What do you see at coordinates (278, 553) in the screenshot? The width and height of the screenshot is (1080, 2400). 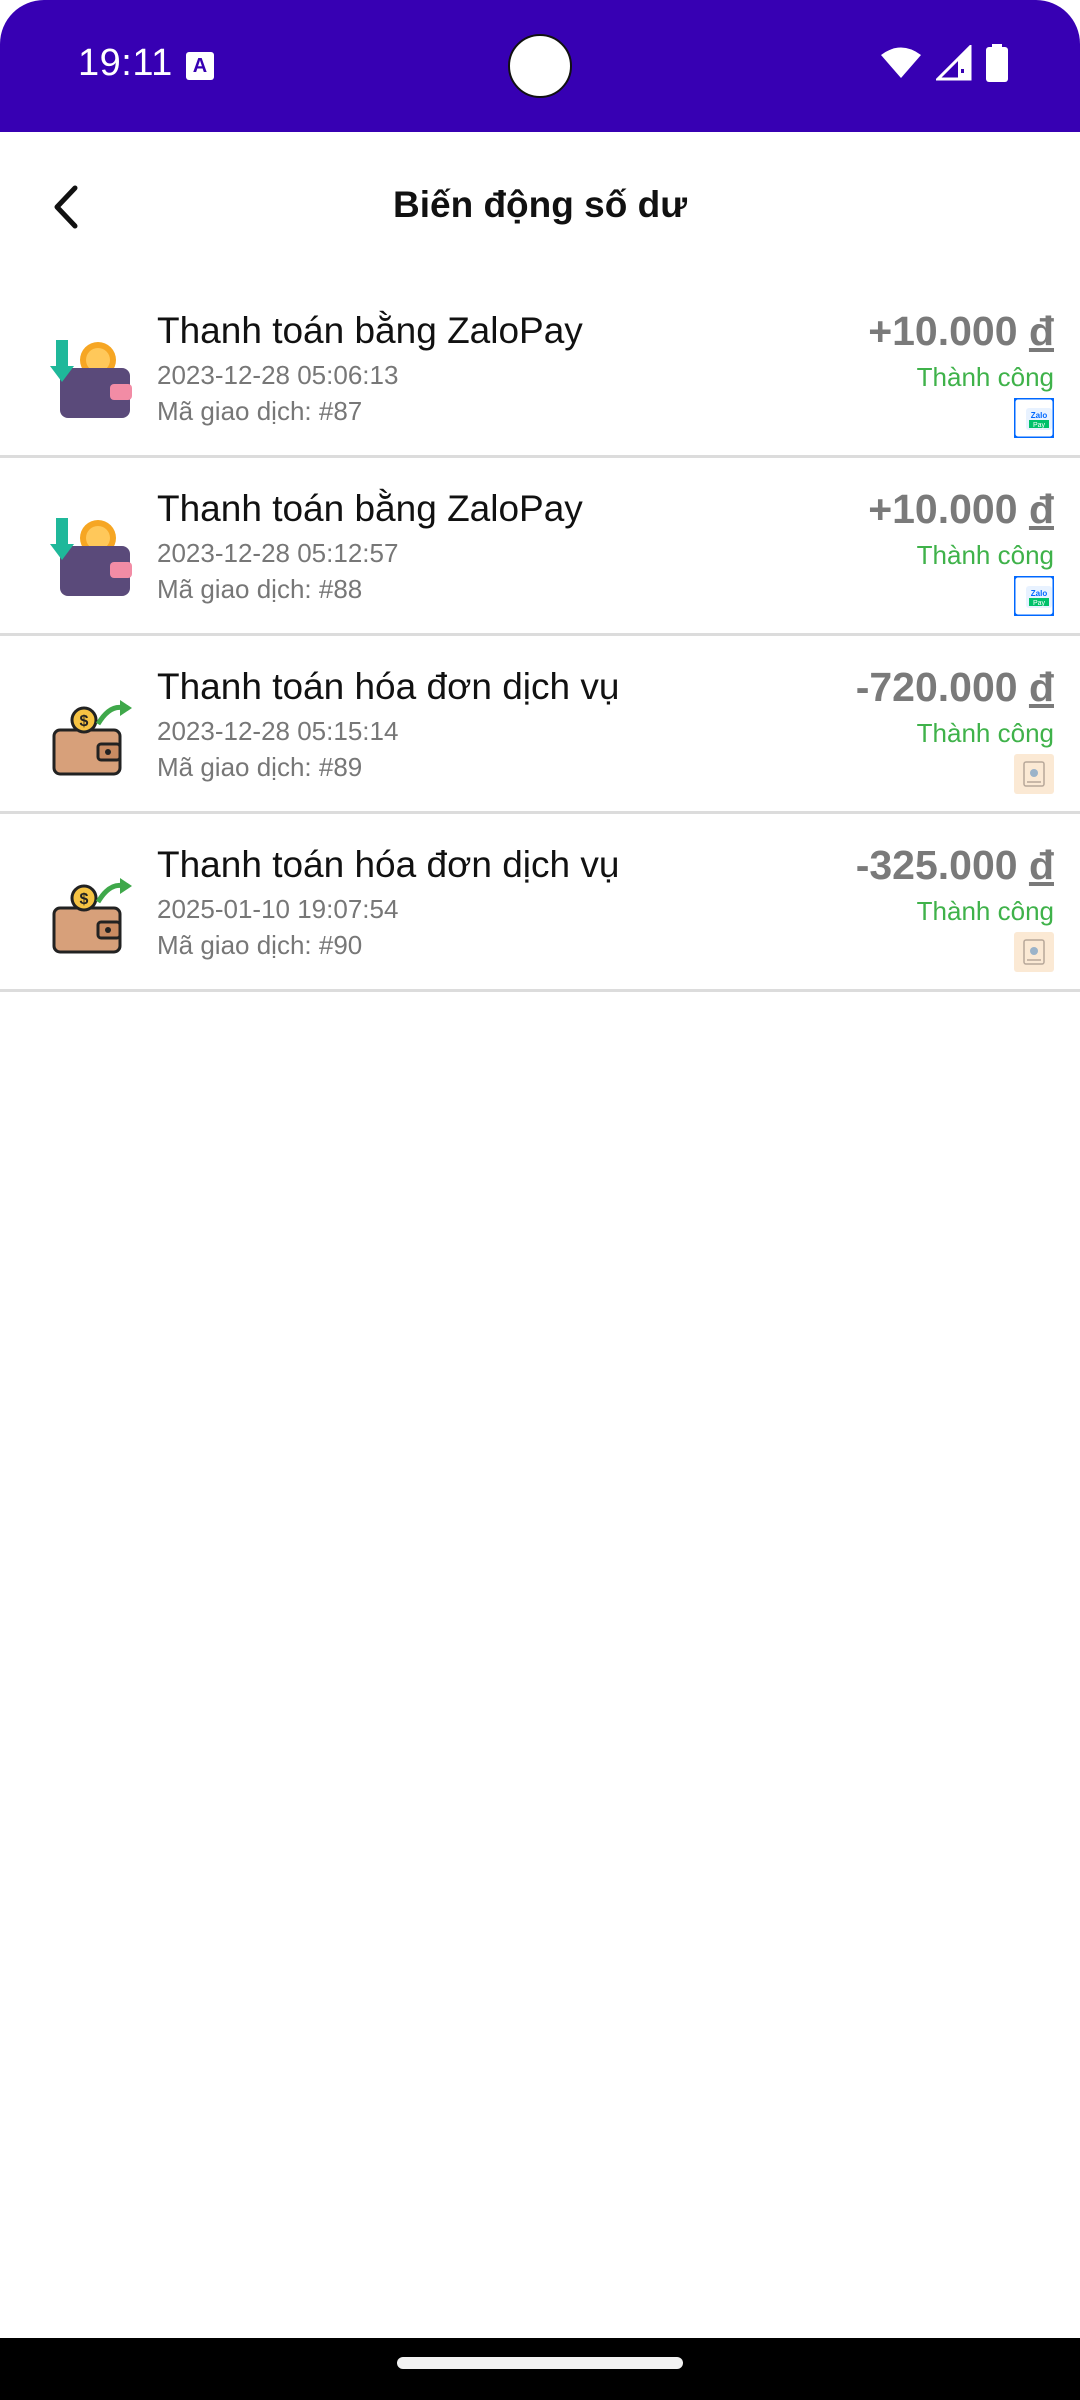 I see `transaction-datetime: 2023-12-28 05:12:57` at bounding box center [278, 553].